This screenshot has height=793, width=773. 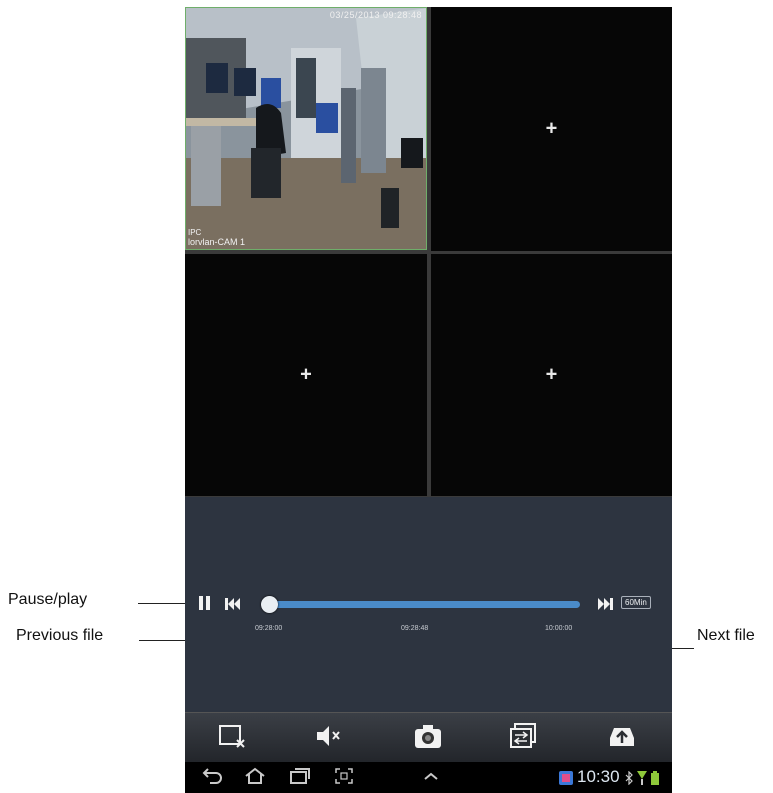 What do you see at coordinates (642, 778) in the screenshot?
I see `wifi-signal-icon` at bounding box center [642, 778].